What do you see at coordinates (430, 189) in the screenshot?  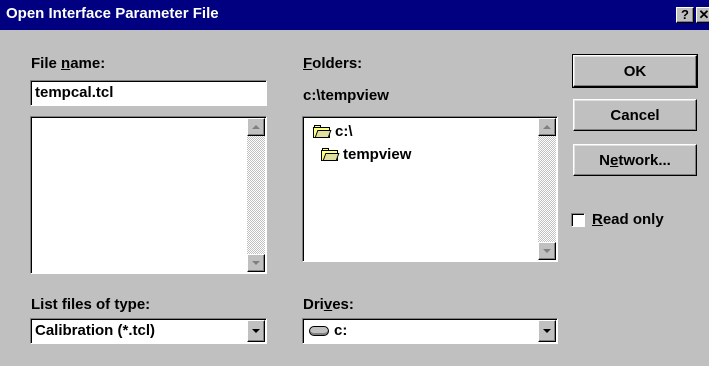 I see `folder-list: c:\ tempview` at bounding box center [430, 189].